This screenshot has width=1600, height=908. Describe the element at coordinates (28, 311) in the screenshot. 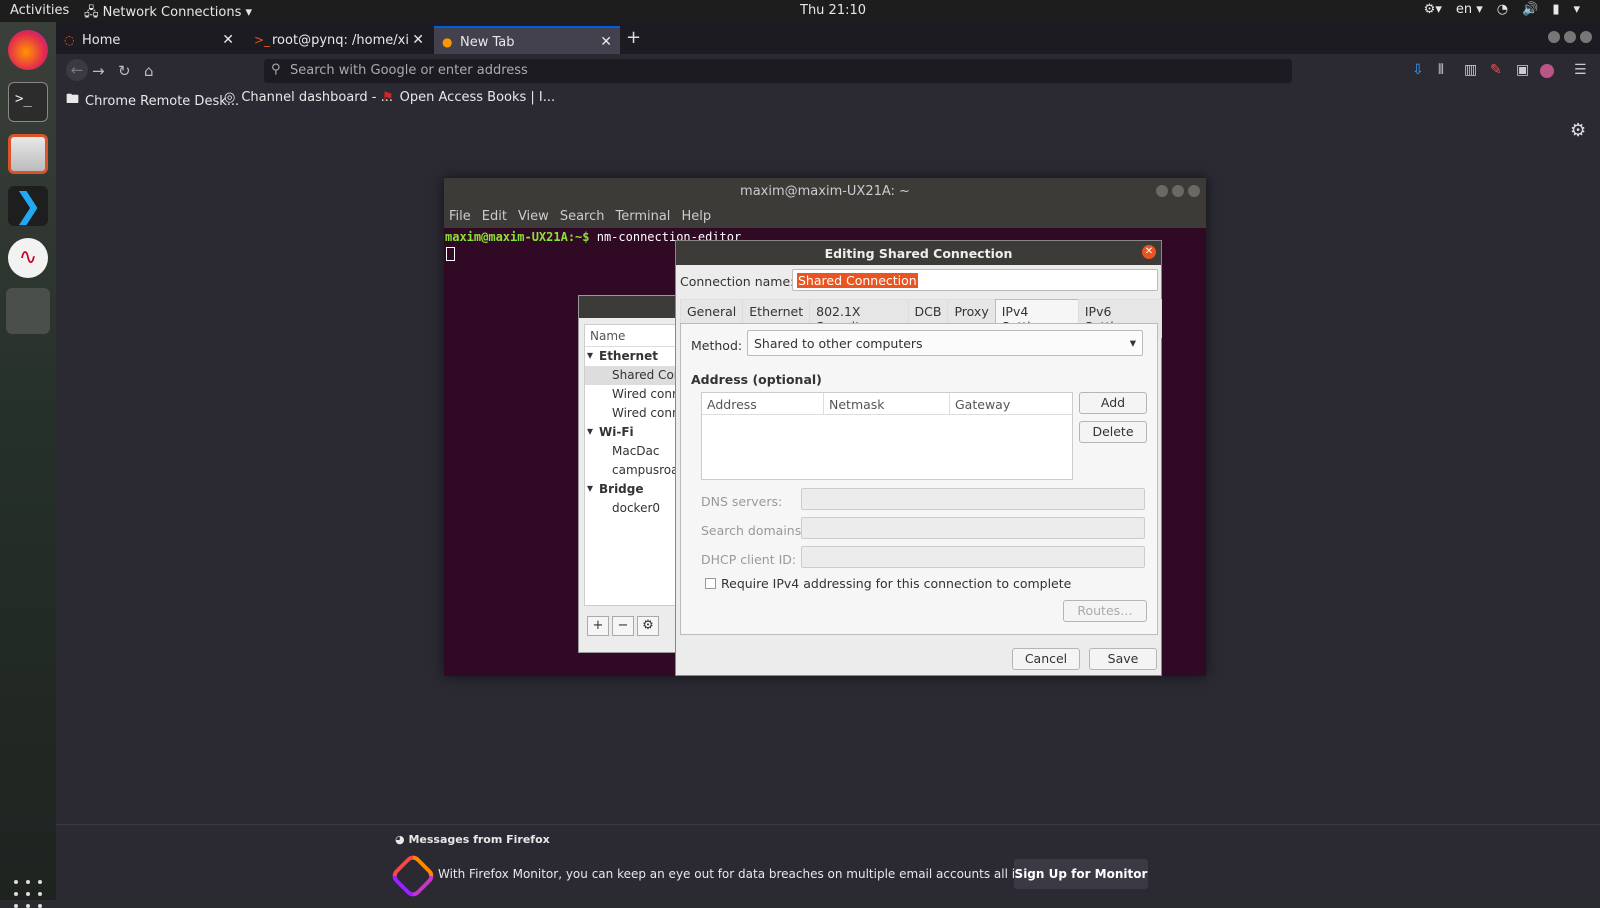

I see `network-connections-icon` at that location.